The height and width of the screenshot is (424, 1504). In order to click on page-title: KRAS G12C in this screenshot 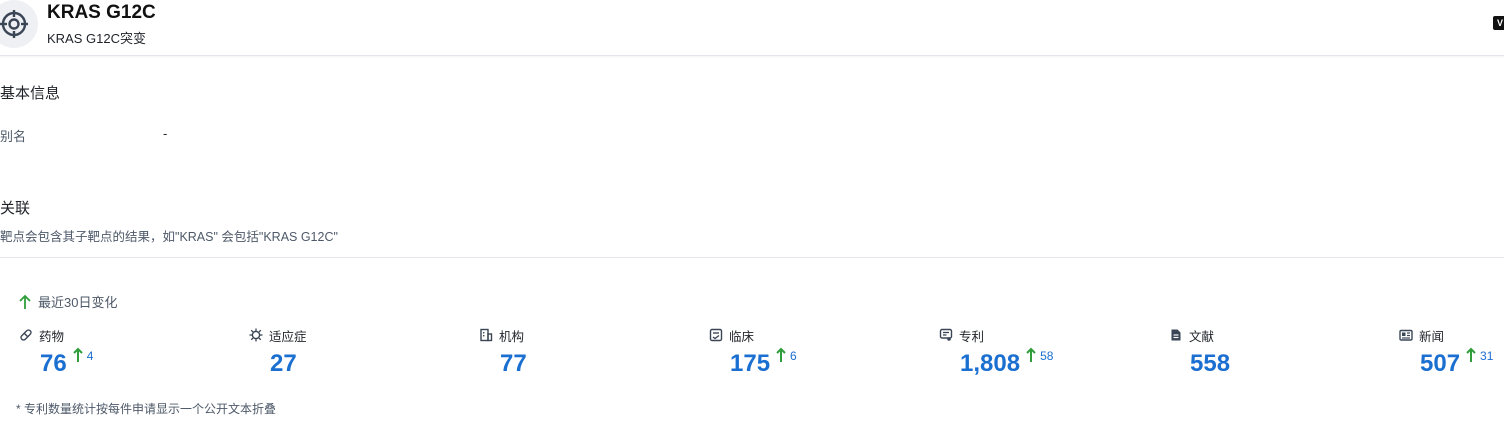, I will do `click(101, 12)`.